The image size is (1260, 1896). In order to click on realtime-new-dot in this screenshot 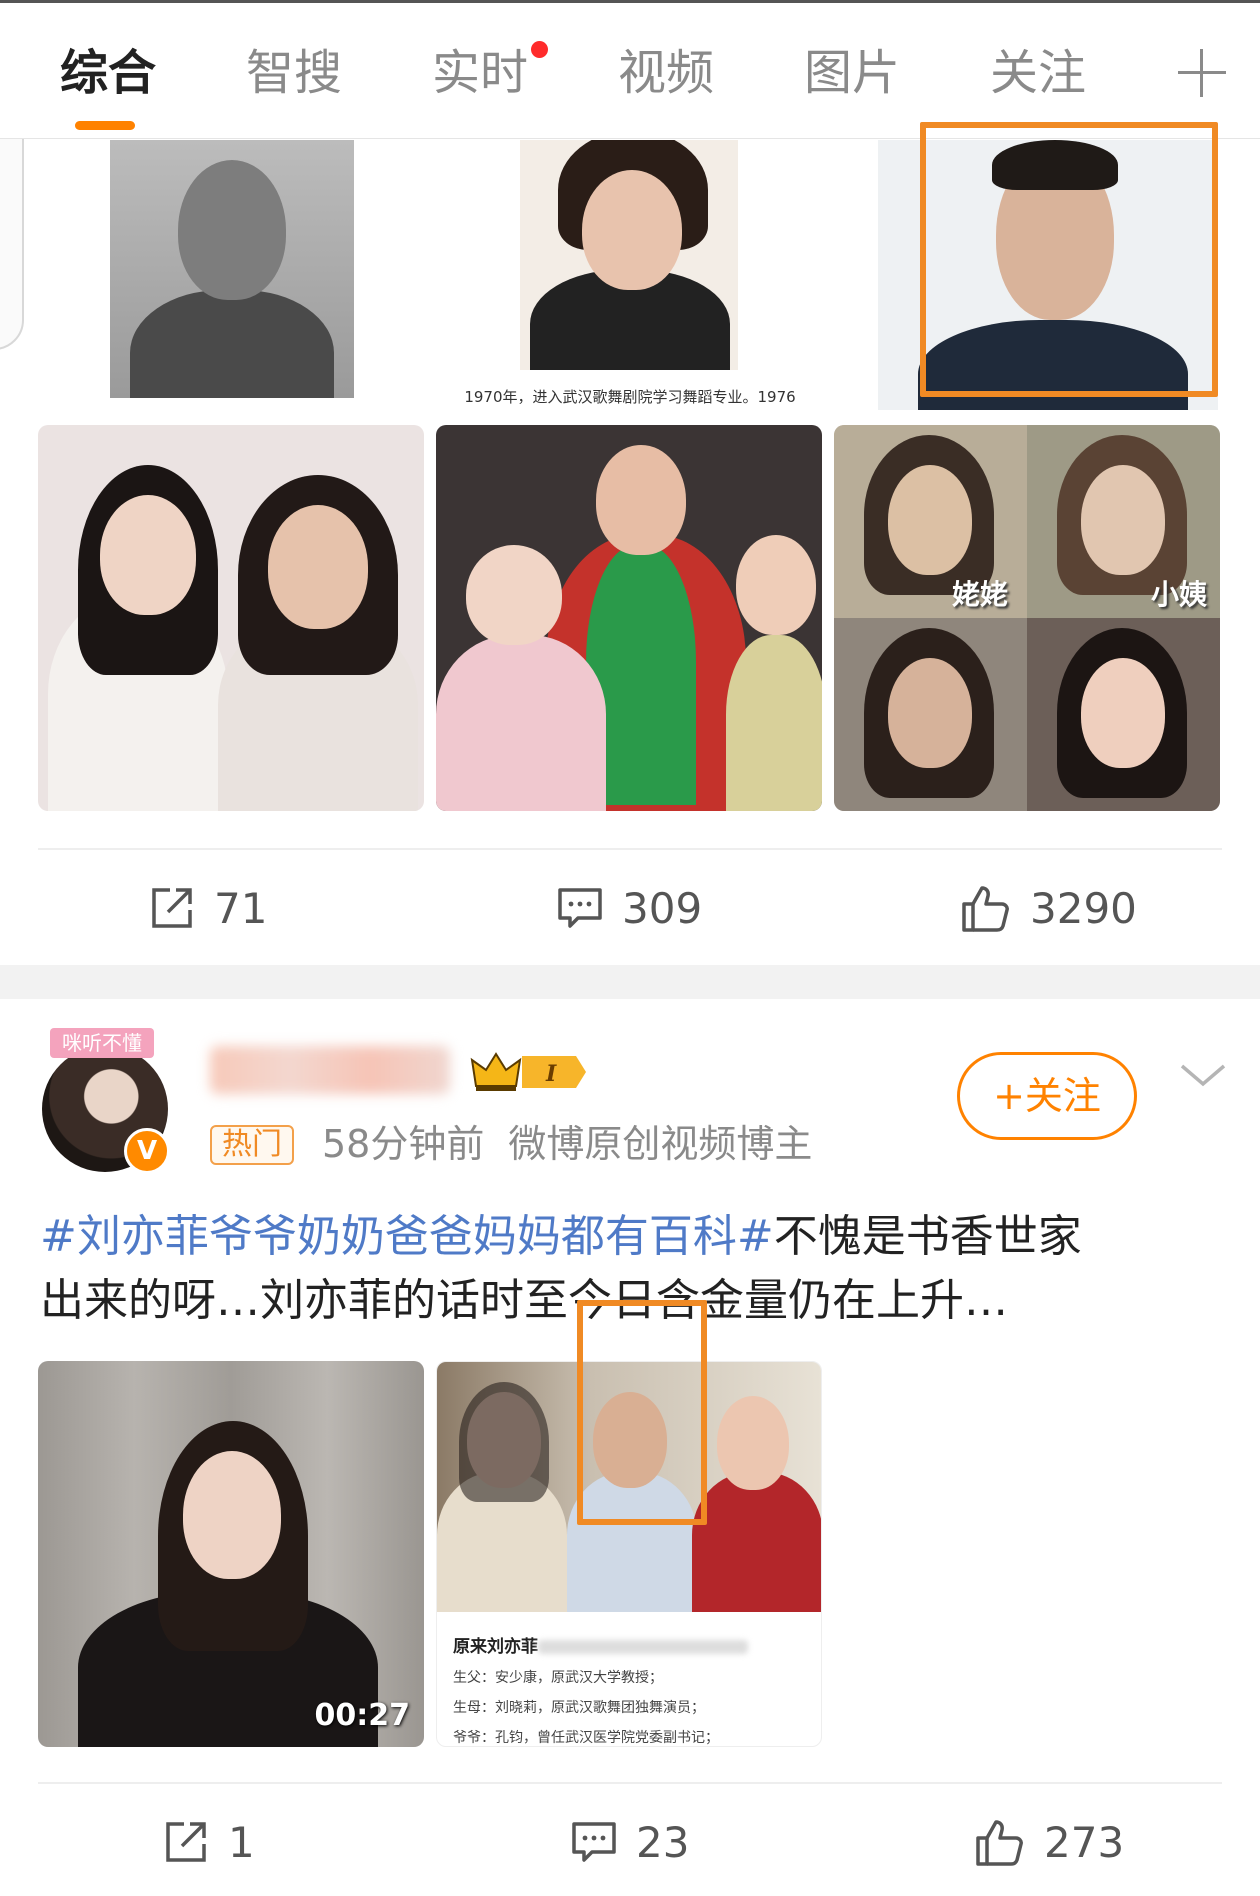, I will do `click(539, 49)`.